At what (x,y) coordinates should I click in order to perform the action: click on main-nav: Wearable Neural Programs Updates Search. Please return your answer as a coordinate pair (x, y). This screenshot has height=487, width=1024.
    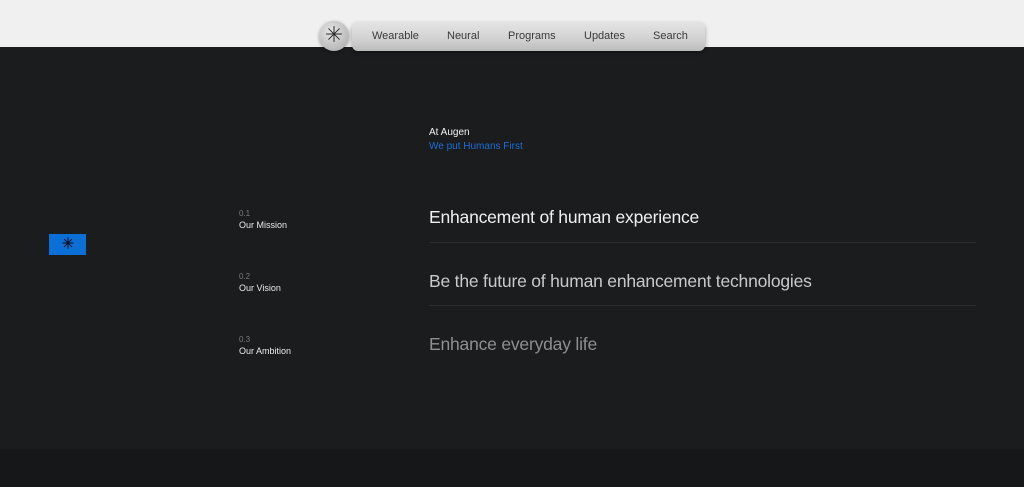
    Looking at the image, I should click on (528, 36).